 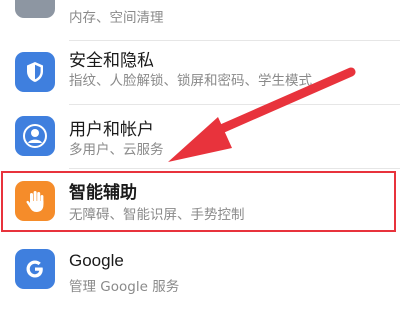 What do you see at coordinates (111, 130) in the screenshot?
I see `settings-item-title: 用户和帐户` at bounding box center [111, 130].